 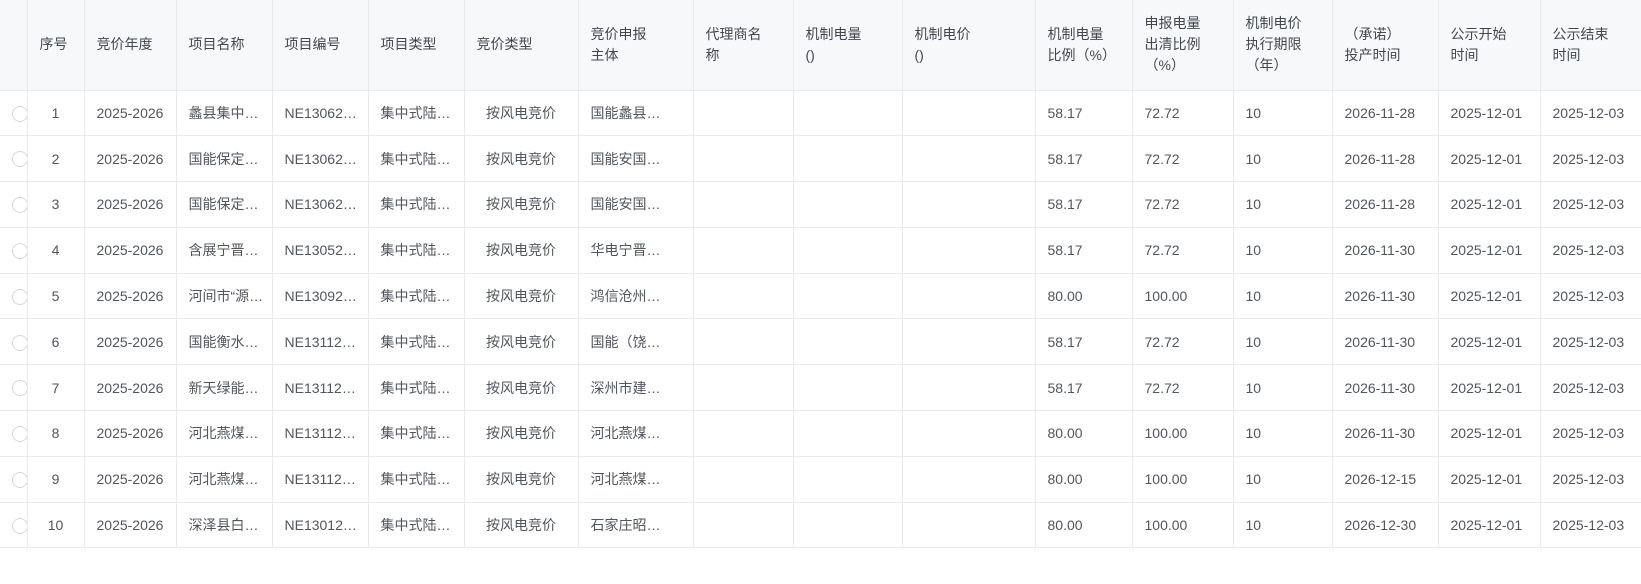 What do you see at coordinates (1084, 525) in the screenshot?
I see `cell-mechanism_qty_ratio: 80.00` at bounding box center [1084, 525].